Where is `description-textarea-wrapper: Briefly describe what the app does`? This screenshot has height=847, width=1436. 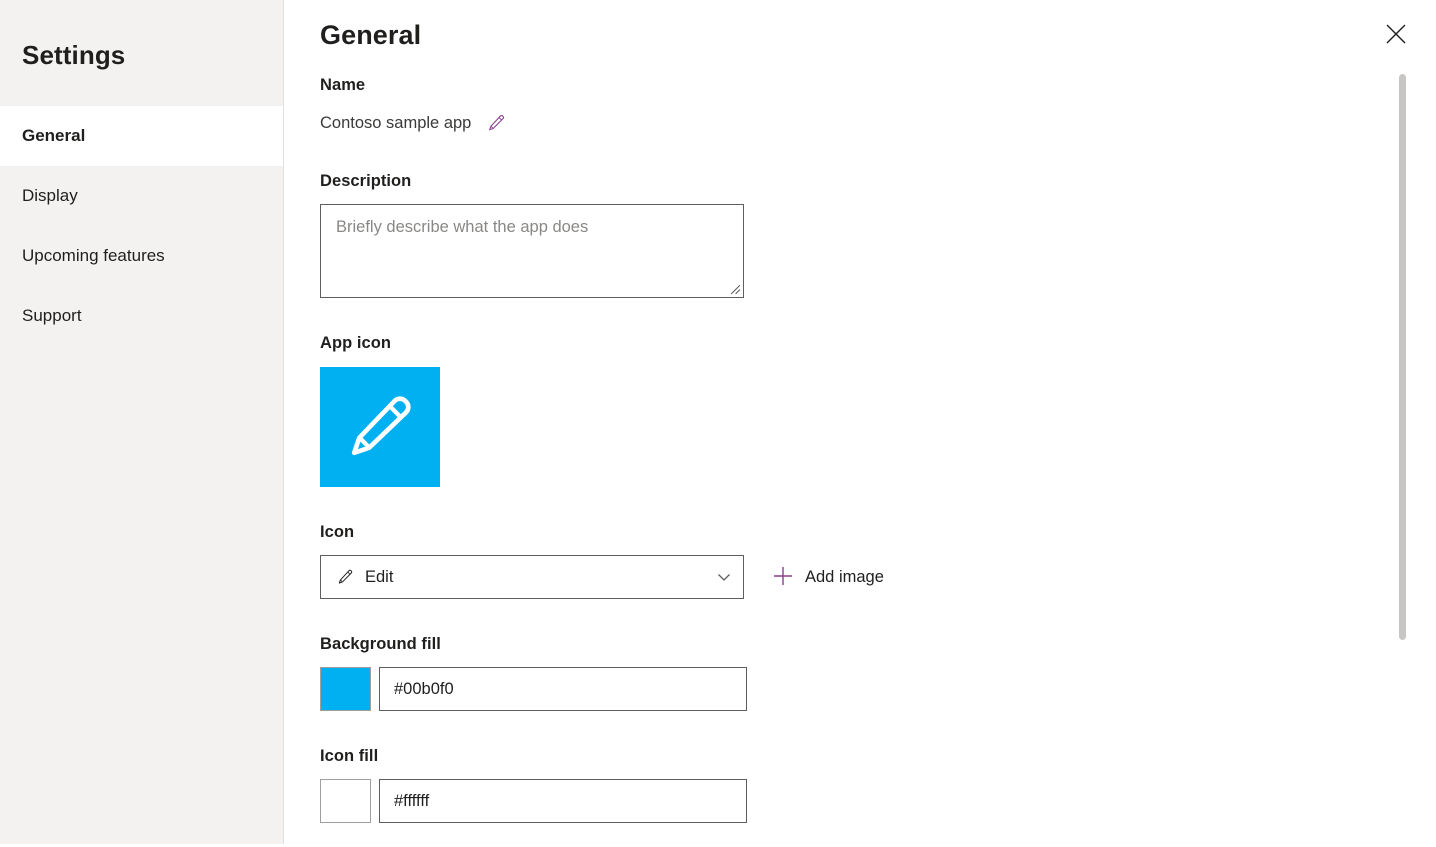
description-textarea-wrapper: Briefly describe what the app does is located at coordinates (532, 251).